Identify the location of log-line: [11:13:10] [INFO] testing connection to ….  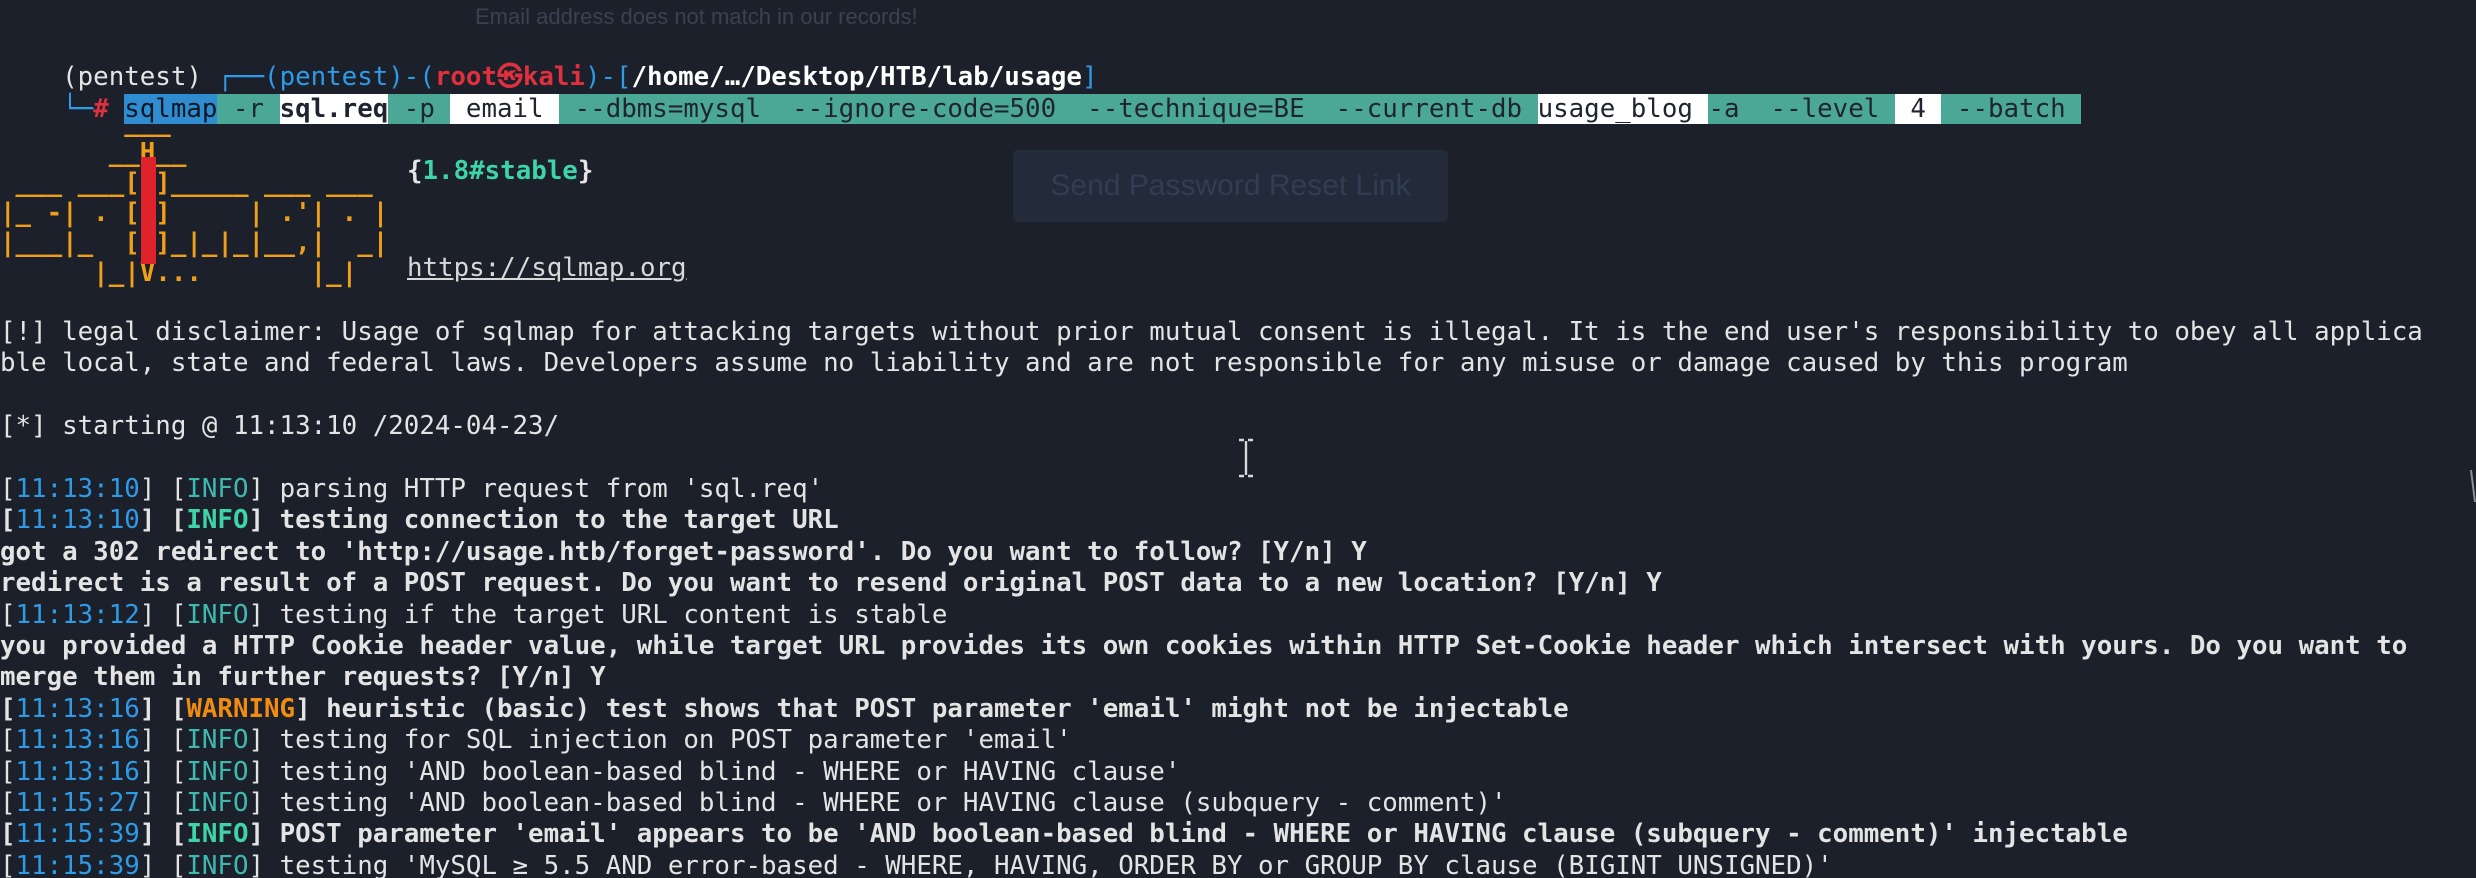
(419, 520).